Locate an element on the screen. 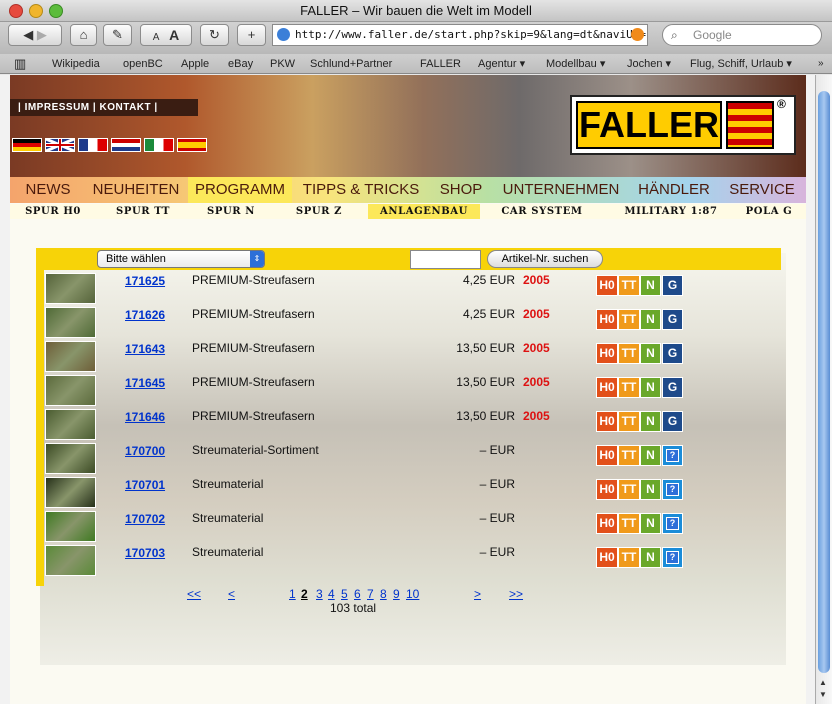  scrollbar-thumb is located at coordinates (824, 382).